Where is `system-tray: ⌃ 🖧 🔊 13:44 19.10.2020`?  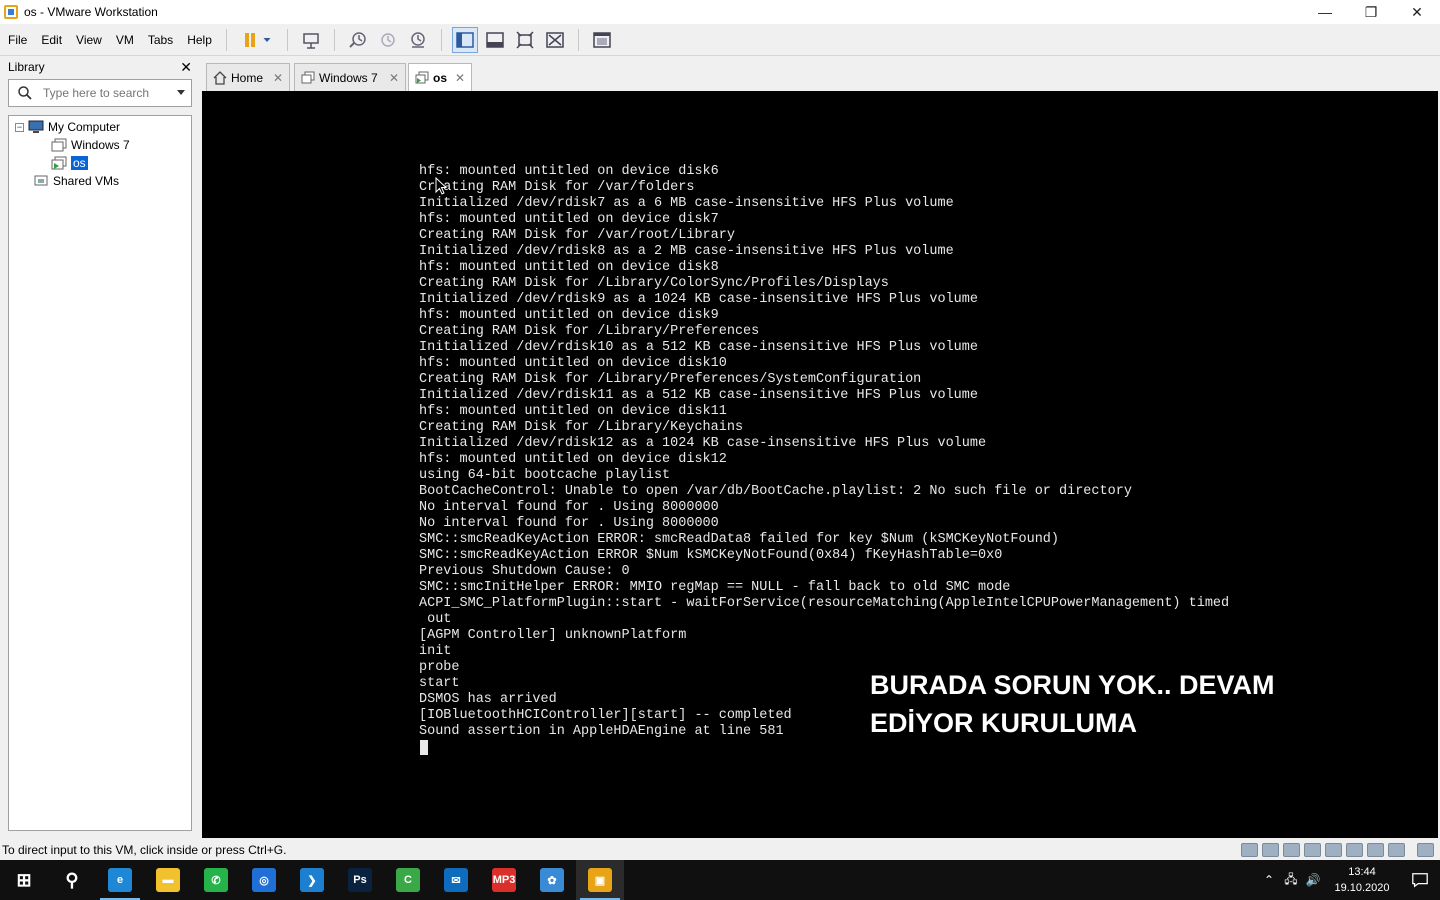 system-tray: ⌃ 🖧 🔊 13:44 19.10.2020 is located at coordinates (1349, 880).